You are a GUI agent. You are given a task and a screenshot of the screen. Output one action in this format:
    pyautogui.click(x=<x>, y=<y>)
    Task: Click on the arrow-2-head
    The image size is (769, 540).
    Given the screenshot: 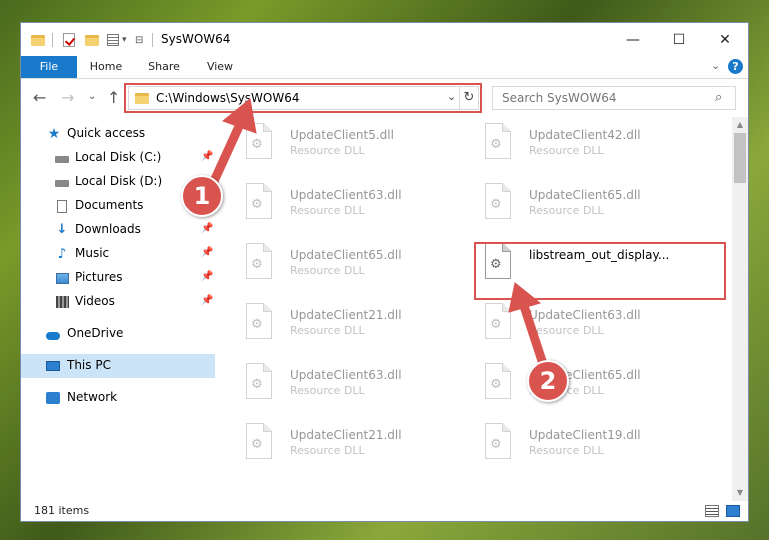 What is the action you would take?
    pyautogui.click(x=525, y=297)
    